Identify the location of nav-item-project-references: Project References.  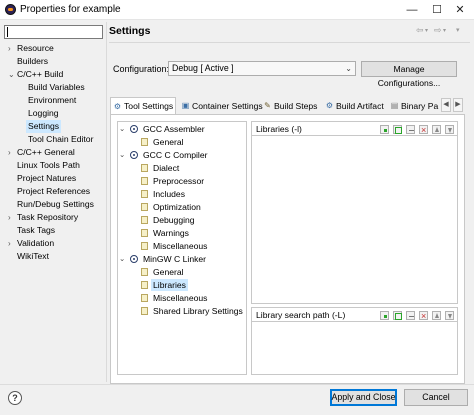
(53, 191).